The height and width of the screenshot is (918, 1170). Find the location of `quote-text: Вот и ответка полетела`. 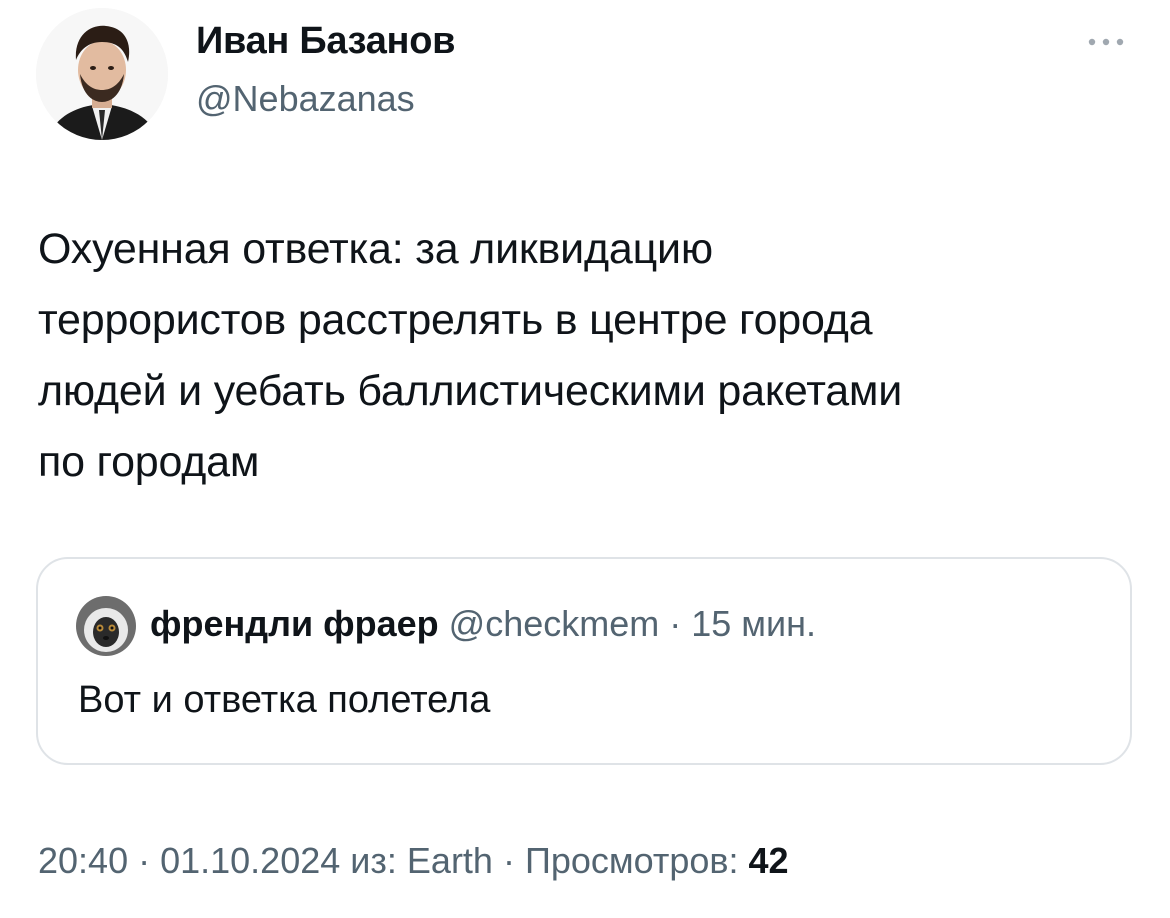

quote-text: Вот и ответка полетела is located at coordinates (284, 700).